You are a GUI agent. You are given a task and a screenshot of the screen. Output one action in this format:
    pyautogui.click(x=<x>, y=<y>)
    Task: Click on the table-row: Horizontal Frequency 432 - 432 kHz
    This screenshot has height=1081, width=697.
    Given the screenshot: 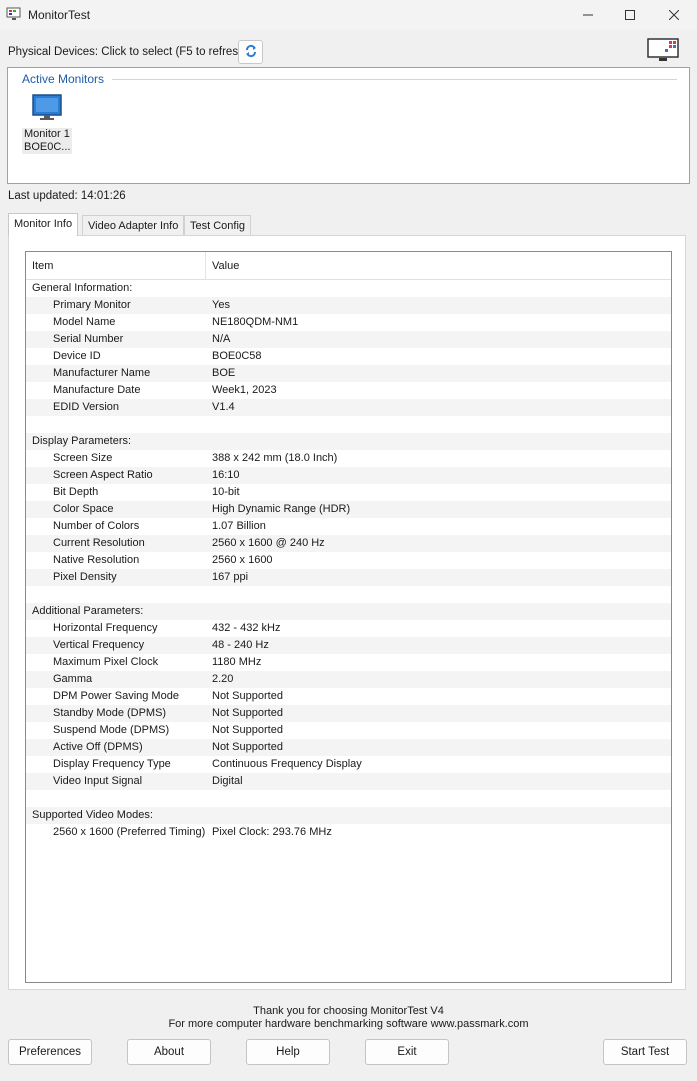 What is the action you would take?
    pyautogui.click(x=348, y=628)
    